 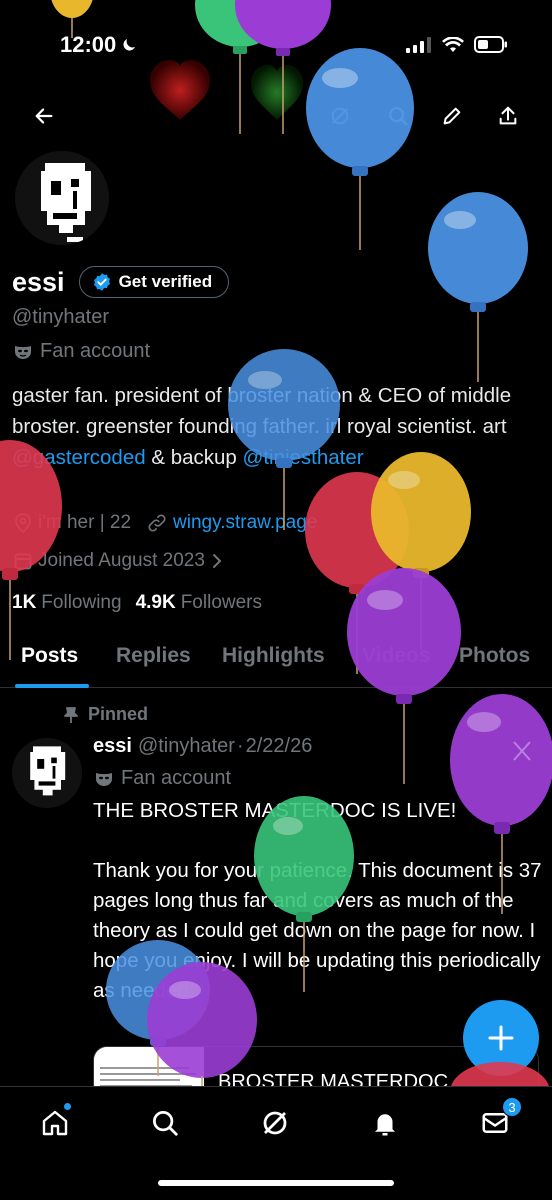 I want to click on edit-button, so click(x=452, y=116).